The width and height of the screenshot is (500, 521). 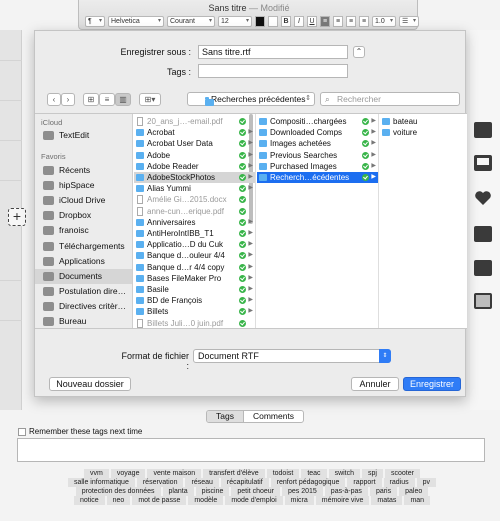 I want to click on file-row: BD de François ▶, so click(x=194, y=300).